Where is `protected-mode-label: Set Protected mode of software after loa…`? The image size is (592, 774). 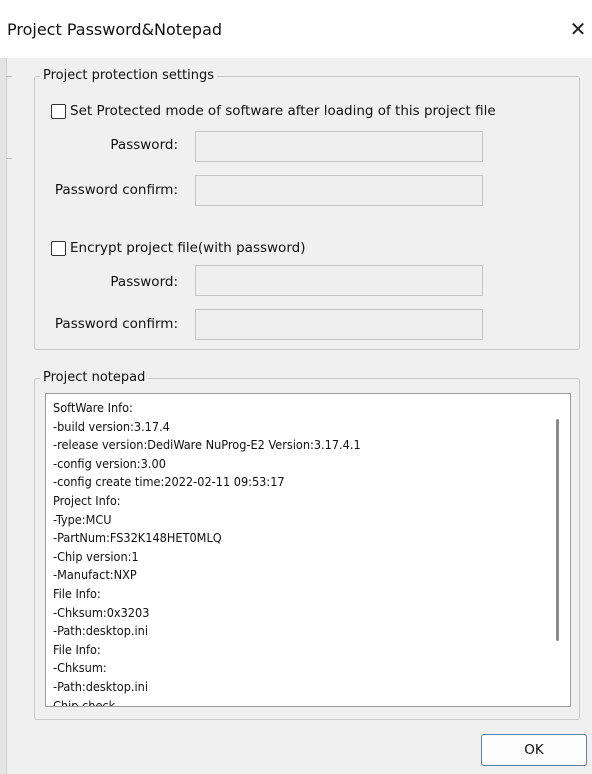 protected-mode-label: Set Protected mode of software after loa… is located at coordinates (283, 111).